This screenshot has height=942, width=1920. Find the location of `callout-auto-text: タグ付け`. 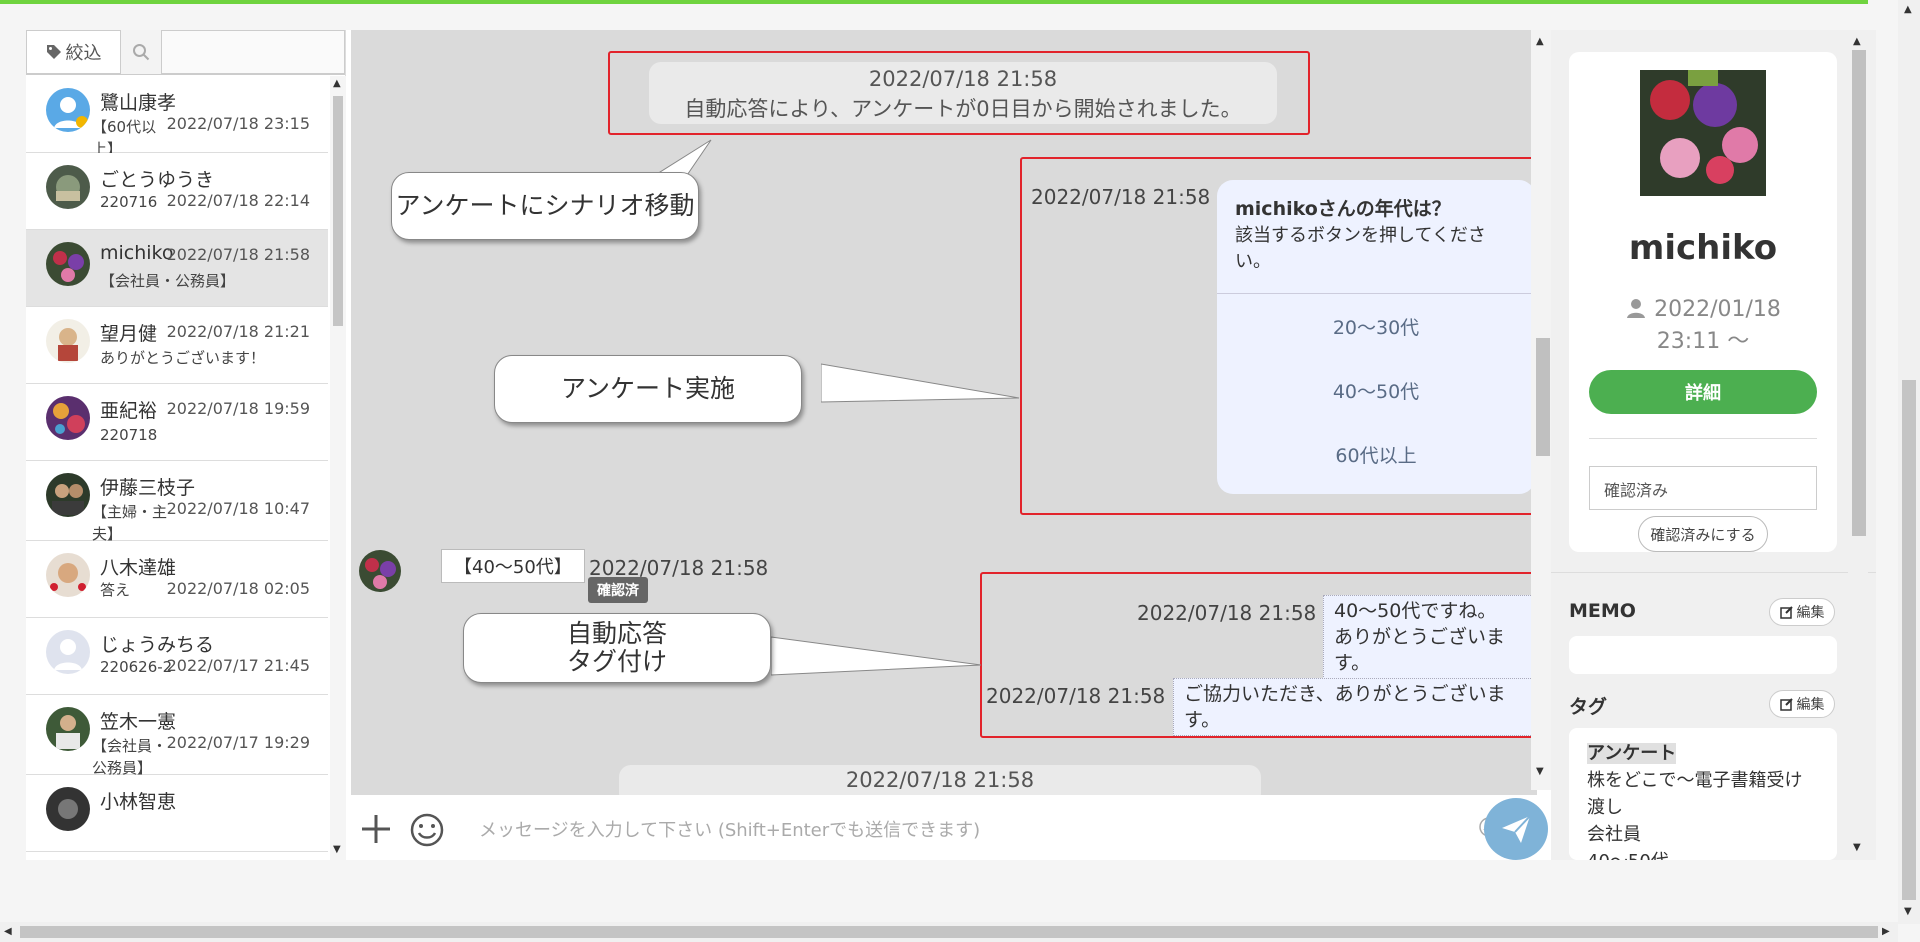

callout-auto-text: タグ付け is located at coordinates (616, 661).